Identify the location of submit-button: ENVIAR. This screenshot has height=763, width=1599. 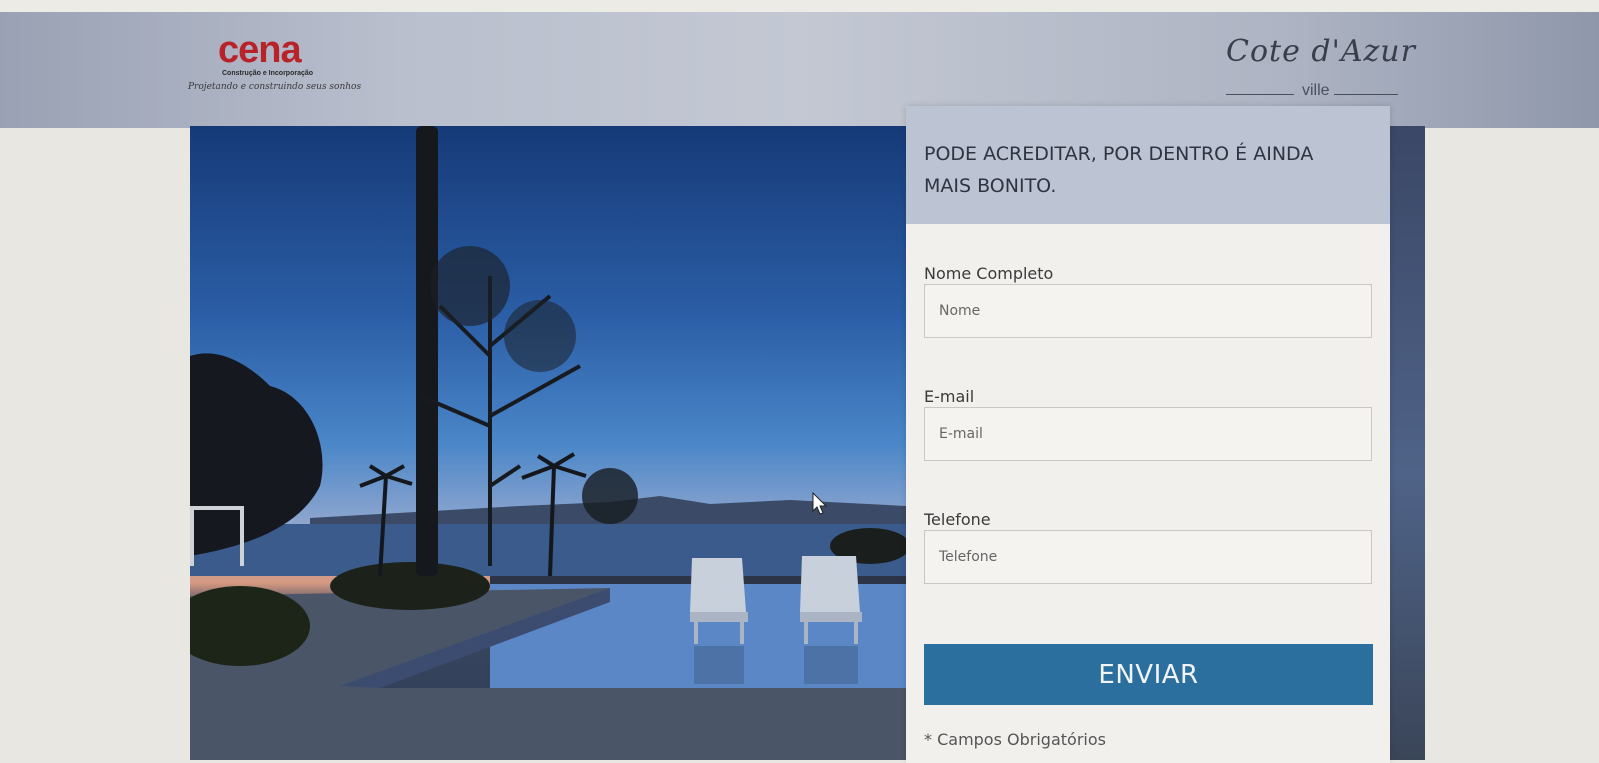
(1148, 674).